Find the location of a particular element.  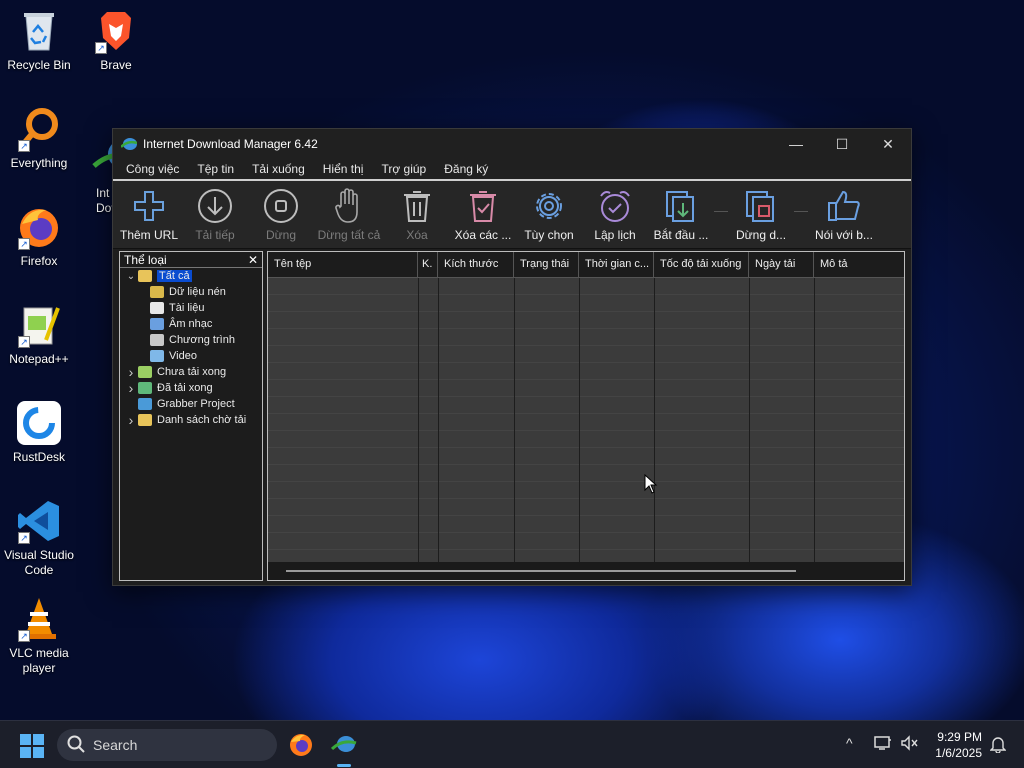

search-label: Search is located at coordinates (115, 745).